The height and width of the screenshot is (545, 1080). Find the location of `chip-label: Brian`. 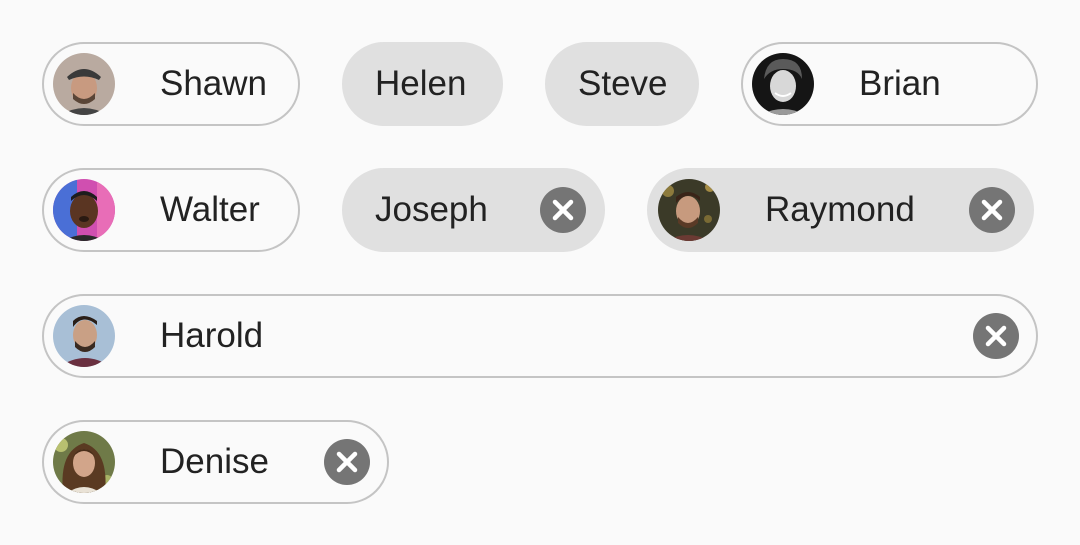

chip-label: Brian is located at coordinates (900, 83).